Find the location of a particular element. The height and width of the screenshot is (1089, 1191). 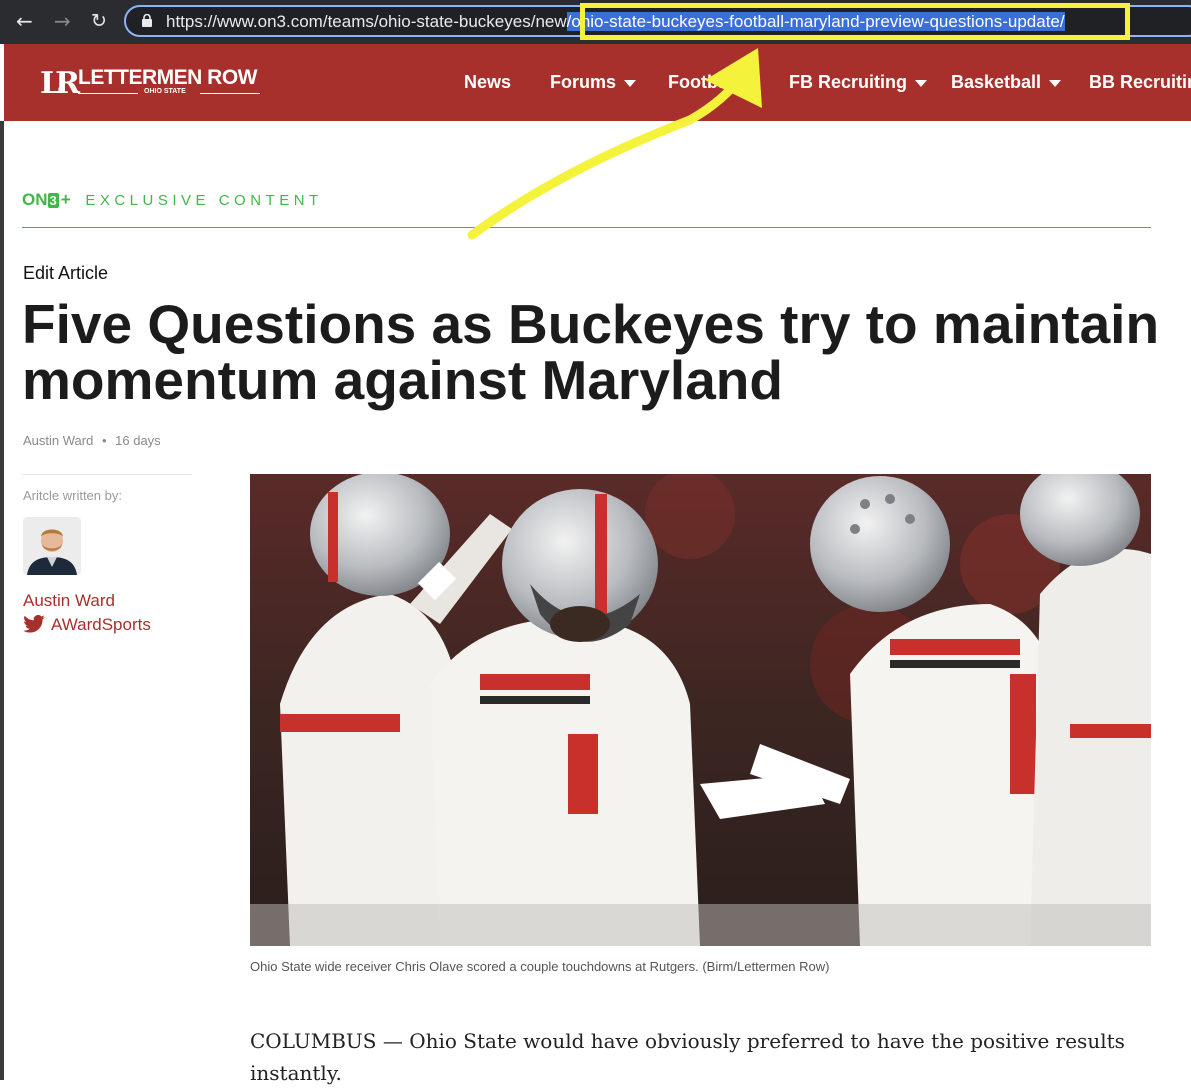

written-by-label: Aritcle written by: is located at coordinates (72, 495).